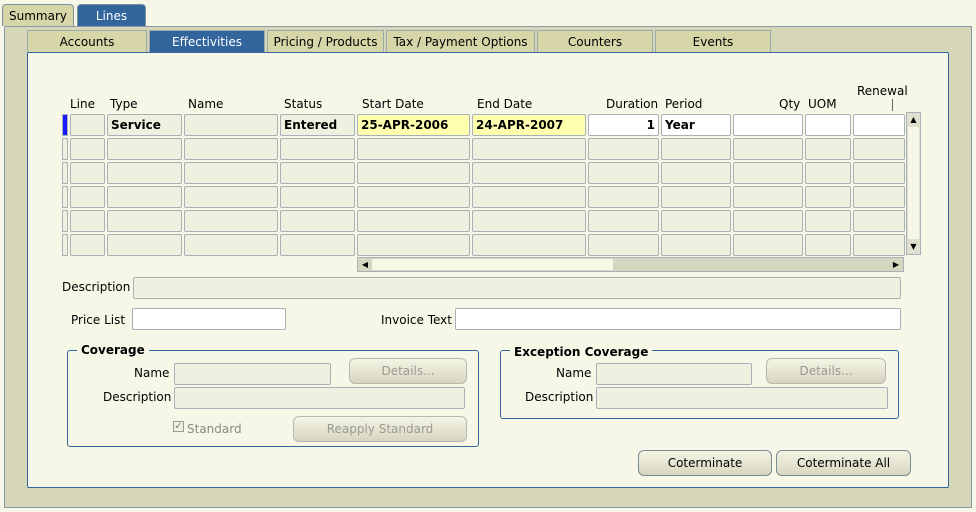  Describe the element at coordinates (913, 119) in the screenshot. I see `scroll-up-icon: ▲` at that location.